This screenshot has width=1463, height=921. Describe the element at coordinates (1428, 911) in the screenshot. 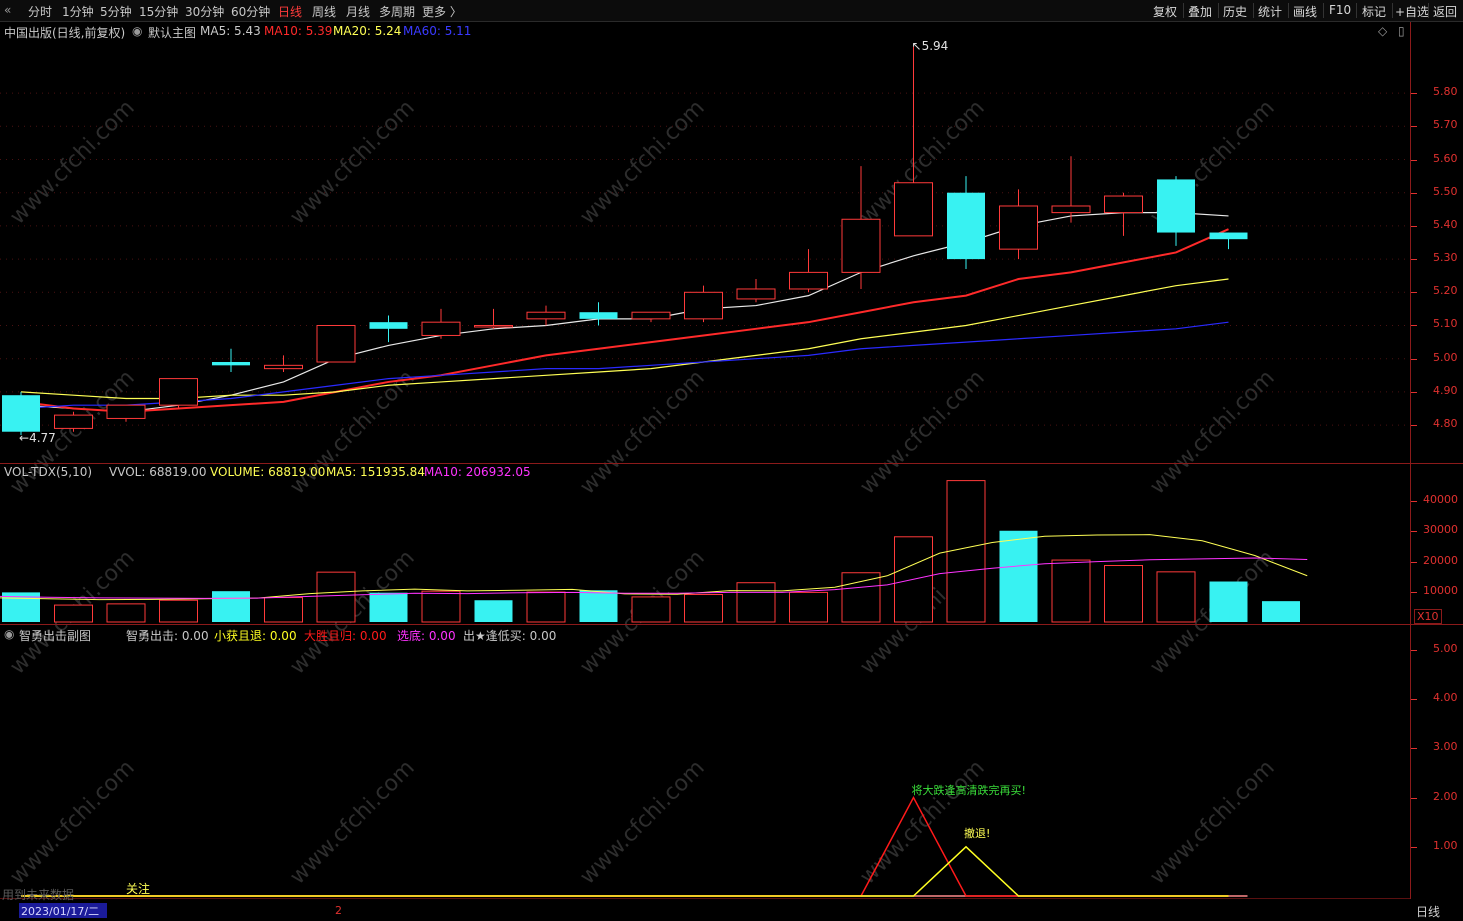

I see `period-button: 日线` at that location.